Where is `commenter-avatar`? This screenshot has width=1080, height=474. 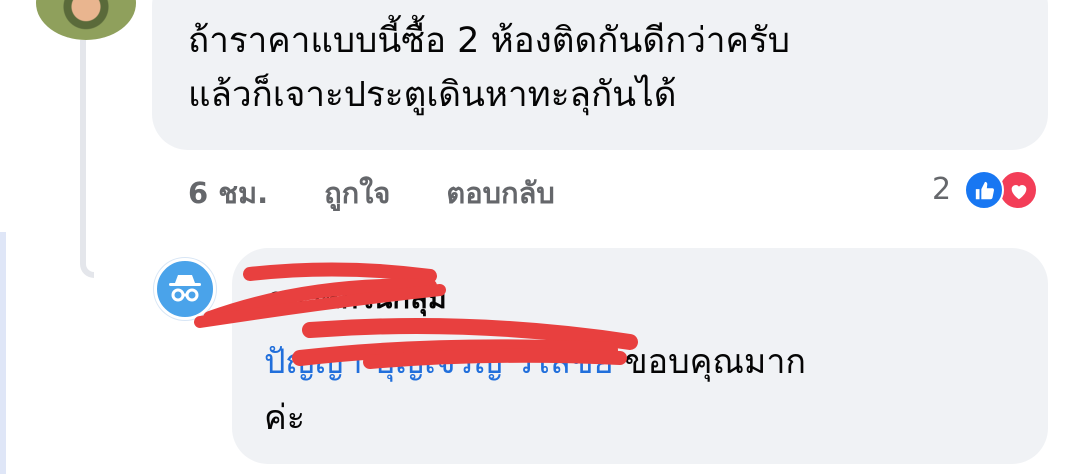 commenter-avatar is located at coordinates (86, 20).